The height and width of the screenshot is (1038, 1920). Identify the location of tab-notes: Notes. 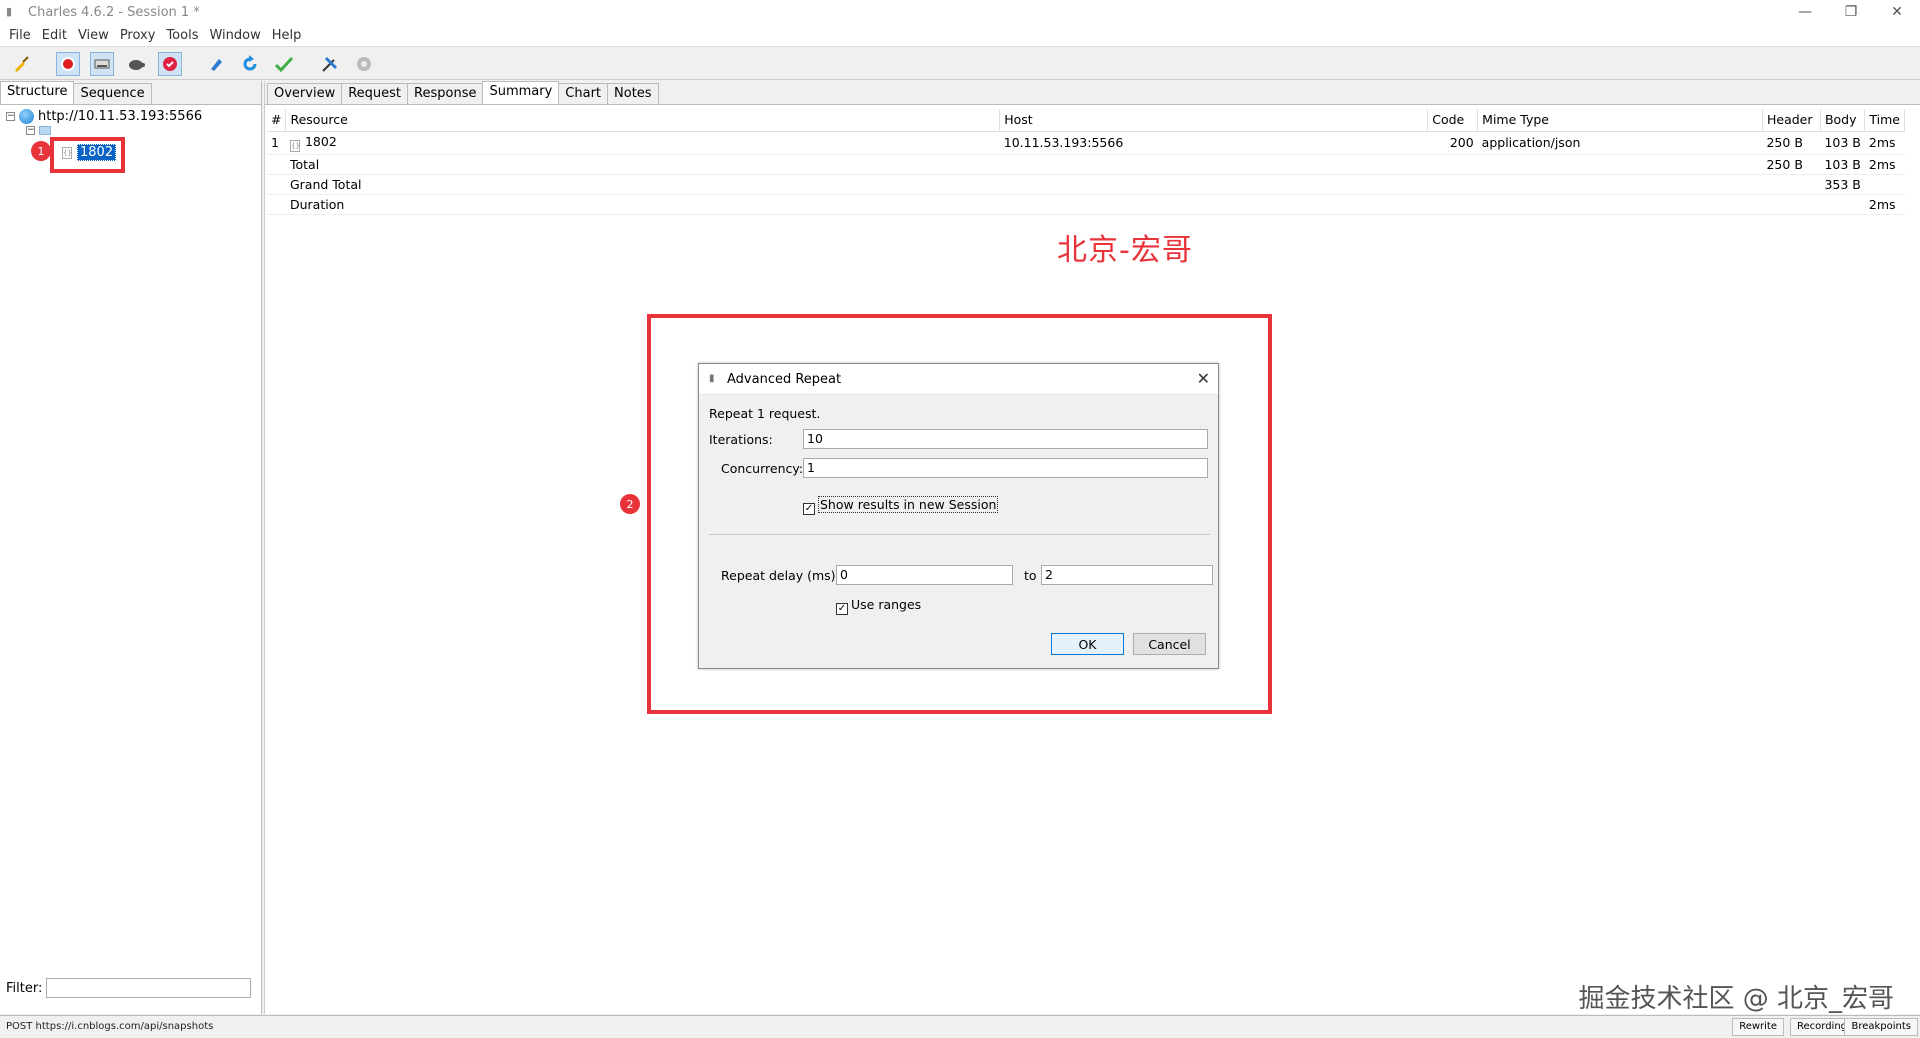
(633, 93).